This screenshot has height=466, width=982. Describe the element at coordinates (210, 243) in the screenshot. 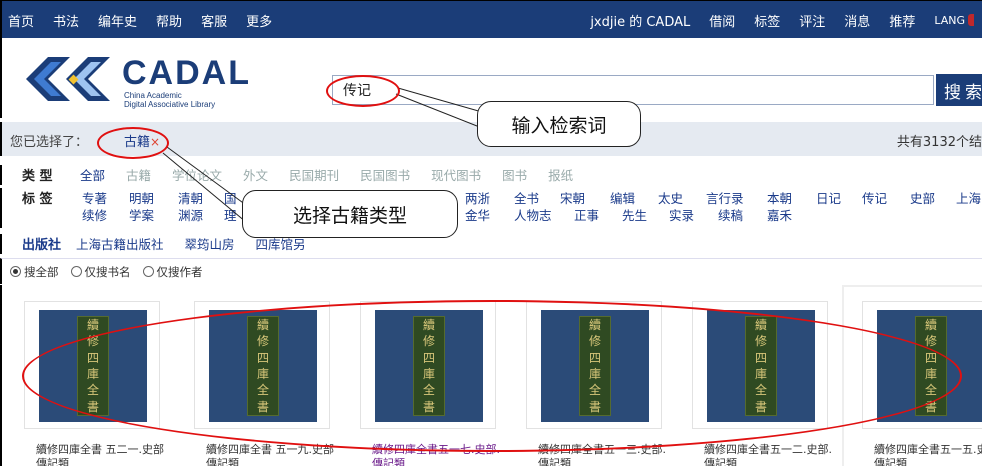

I see `publisher-item: 翠筠山房` at that location.